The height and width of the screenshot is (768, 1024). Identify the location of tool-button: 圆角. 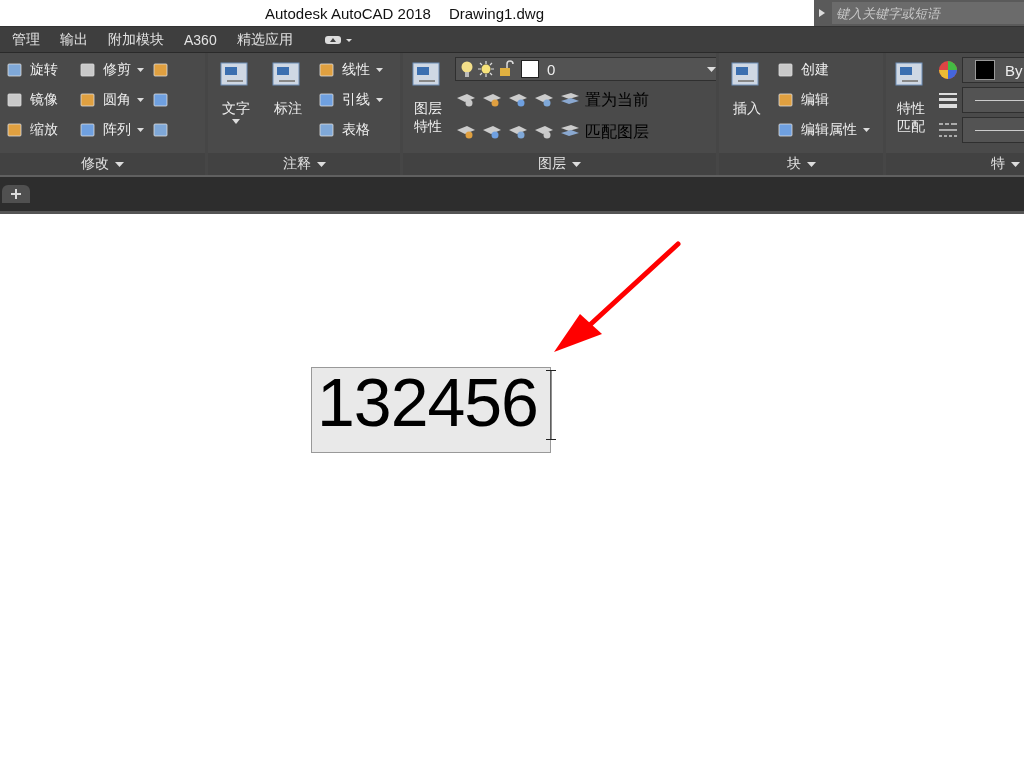
(117, 100).